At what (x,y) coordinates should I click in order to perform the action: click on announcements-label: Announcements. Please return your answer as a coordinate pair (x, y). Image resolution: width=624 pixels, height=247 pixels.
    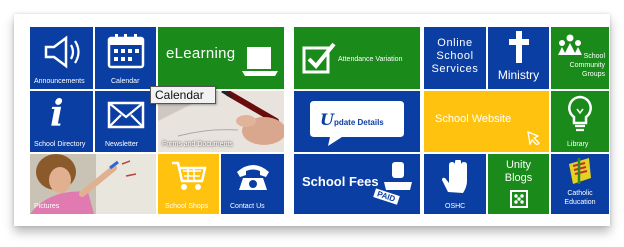
    Looking at the image, I should click on (59, 81).